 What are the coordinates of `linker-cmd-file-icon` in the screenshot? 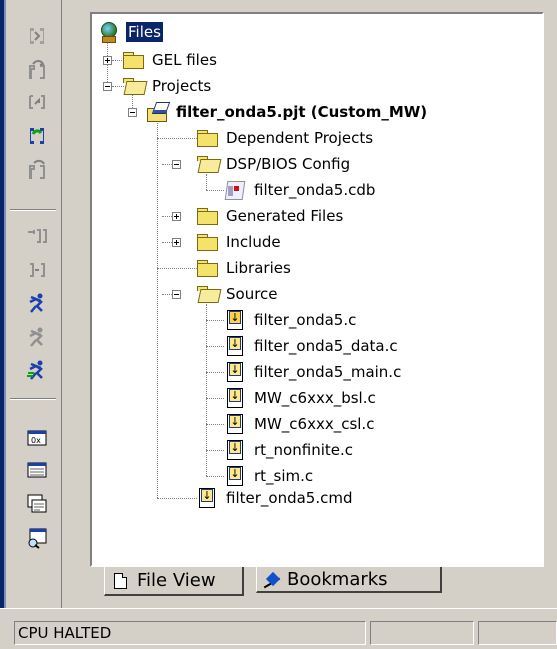 It's located at (207, 498).